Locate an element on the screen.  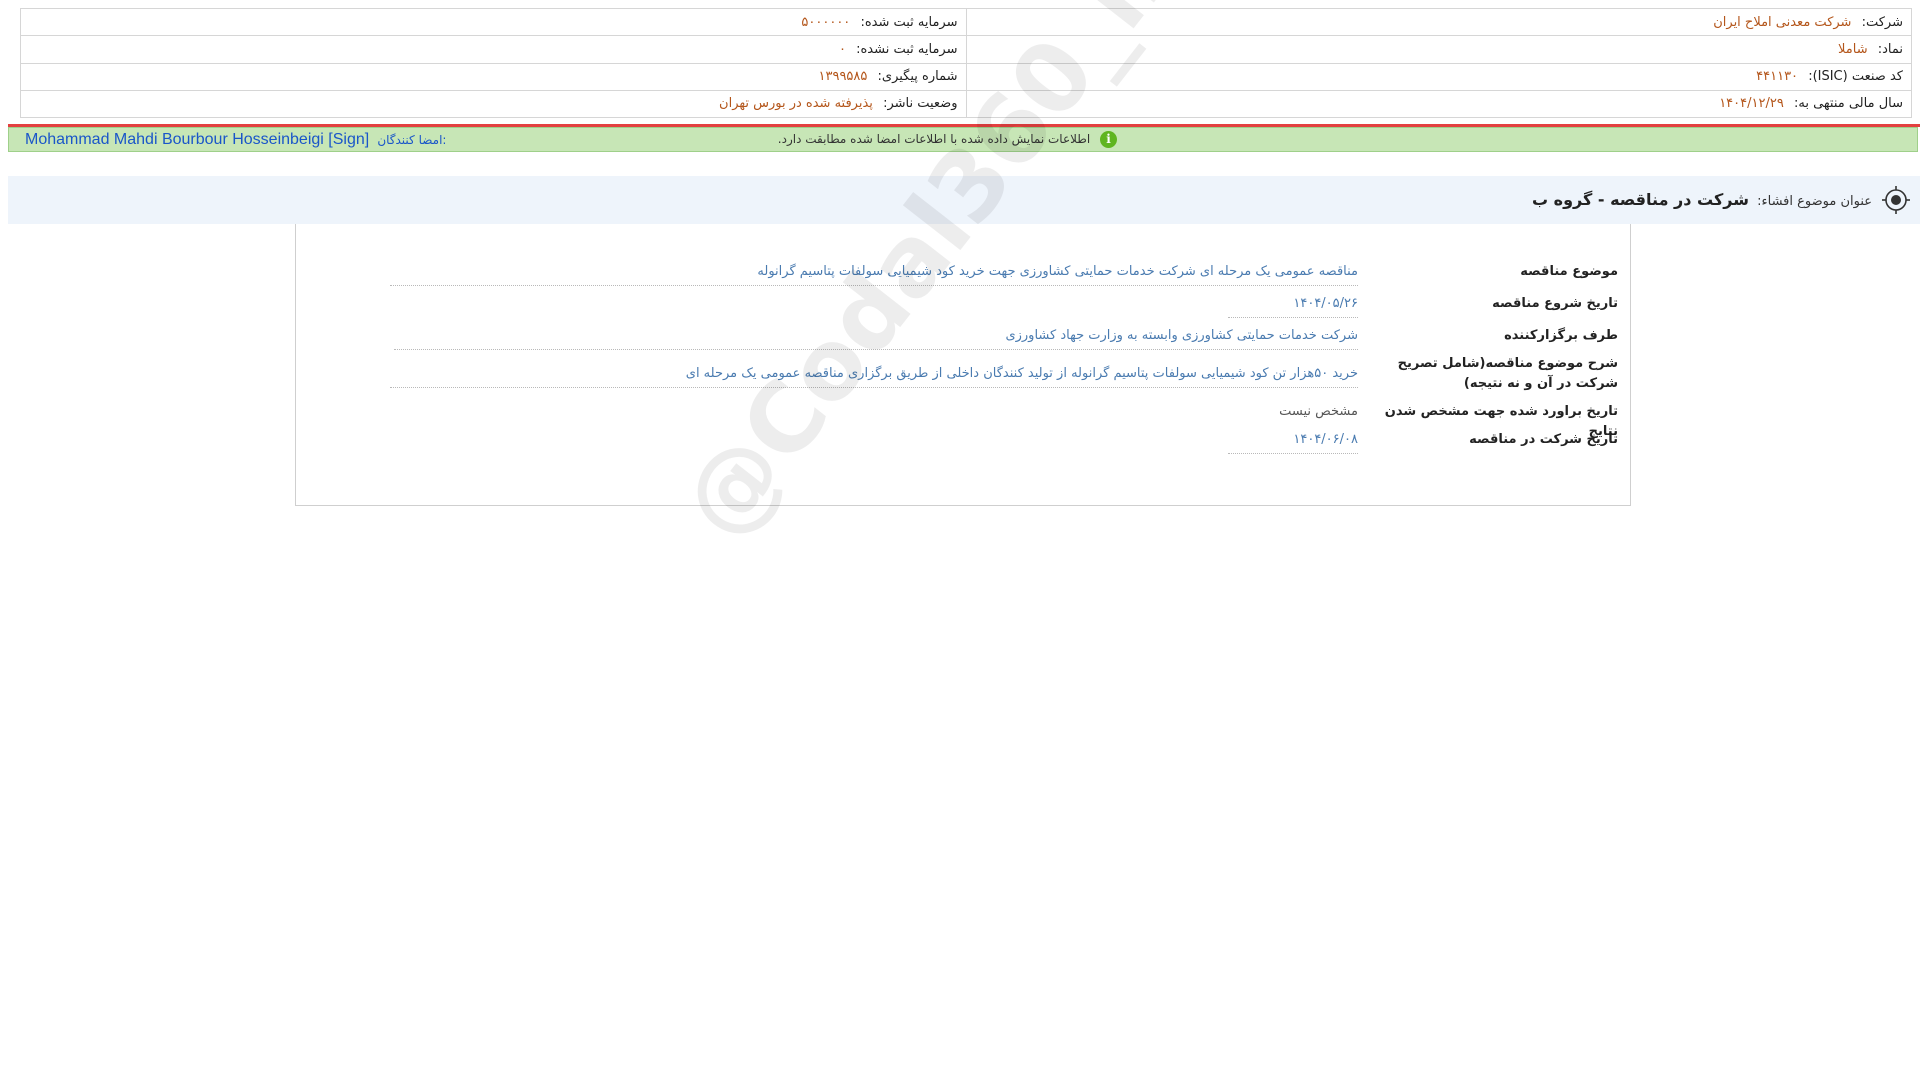
tender-key: تاریخ شروع مناقصه is located at coordinates (1555, 303).